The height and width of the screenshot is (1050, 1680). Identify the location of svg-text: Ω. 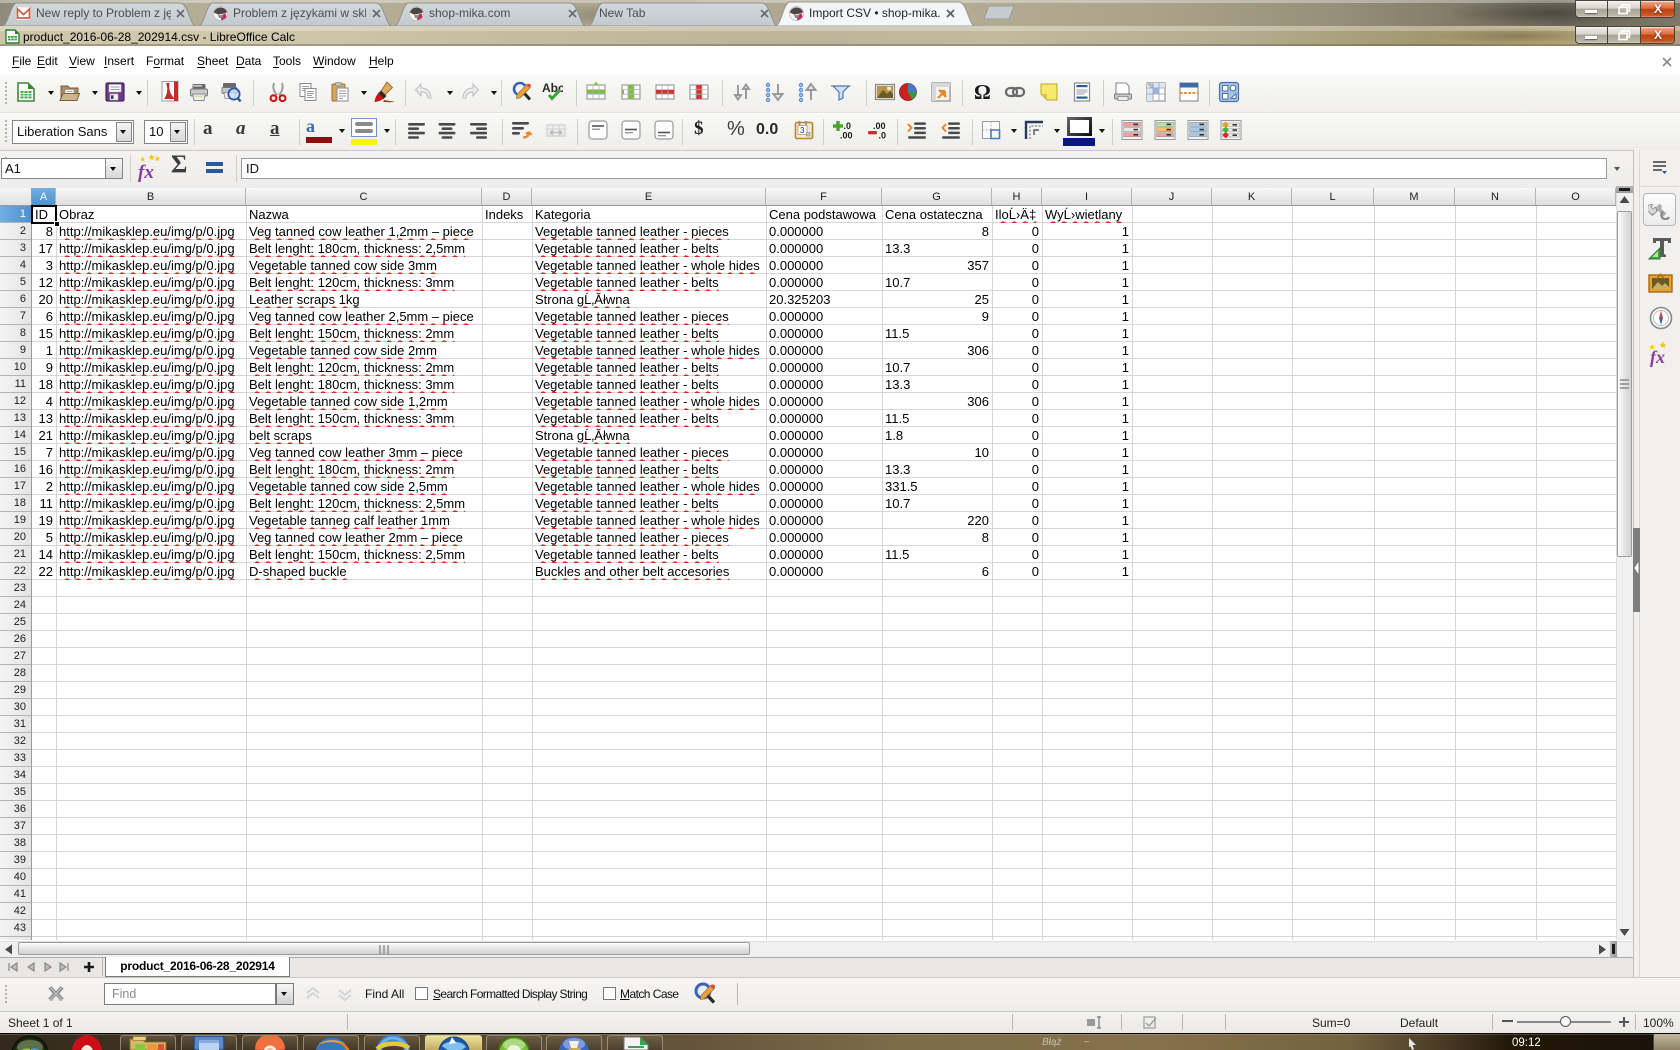
(982, 92).